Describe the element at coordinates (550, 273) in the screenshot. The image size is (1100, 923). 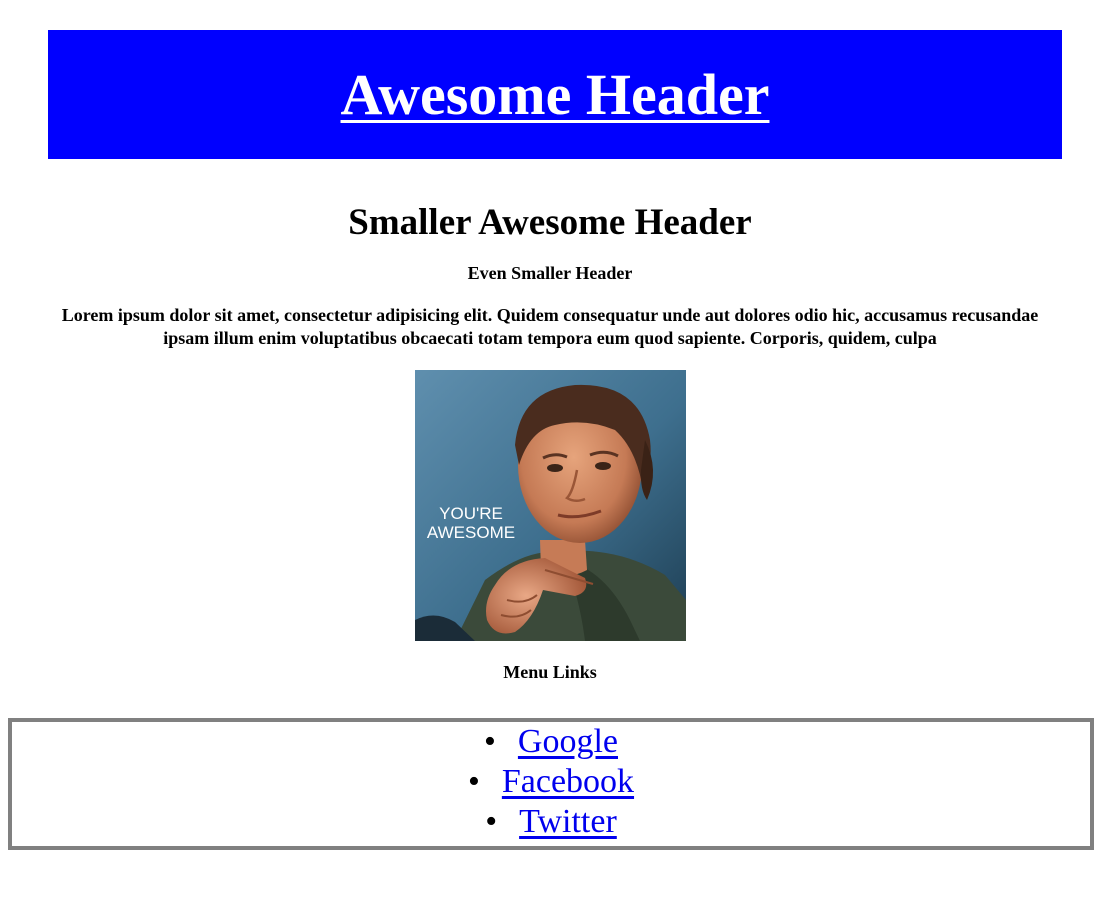
I see `small-heading: Even Smaller Header` at that location.